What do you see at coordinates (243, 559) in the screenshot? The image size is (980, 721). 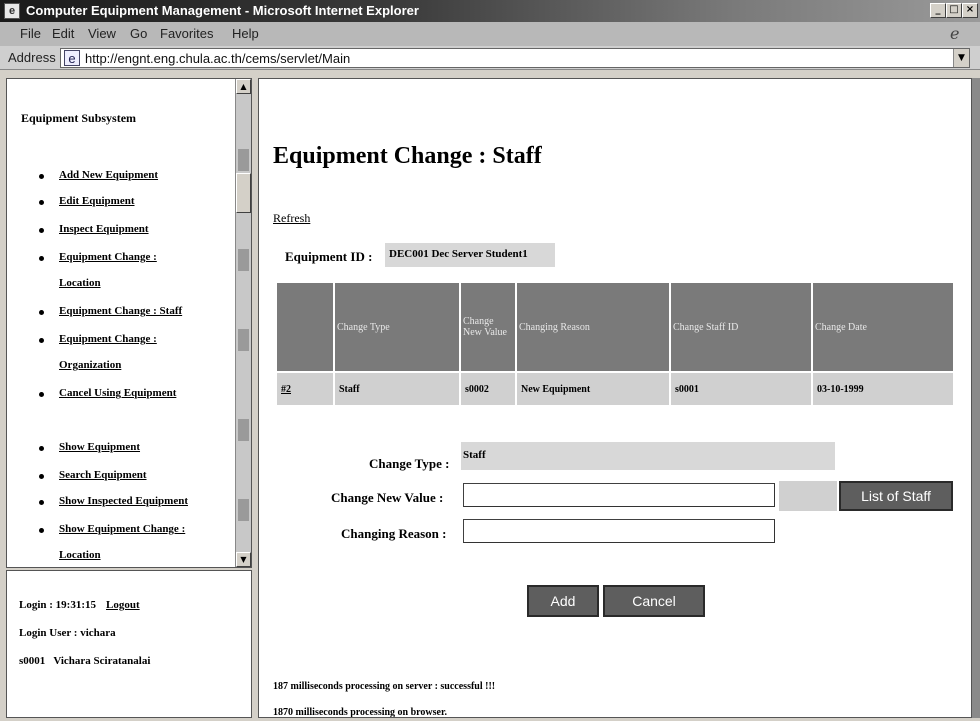 I see `scroll-down-icon: ▼` at bounding box center [243, 559].